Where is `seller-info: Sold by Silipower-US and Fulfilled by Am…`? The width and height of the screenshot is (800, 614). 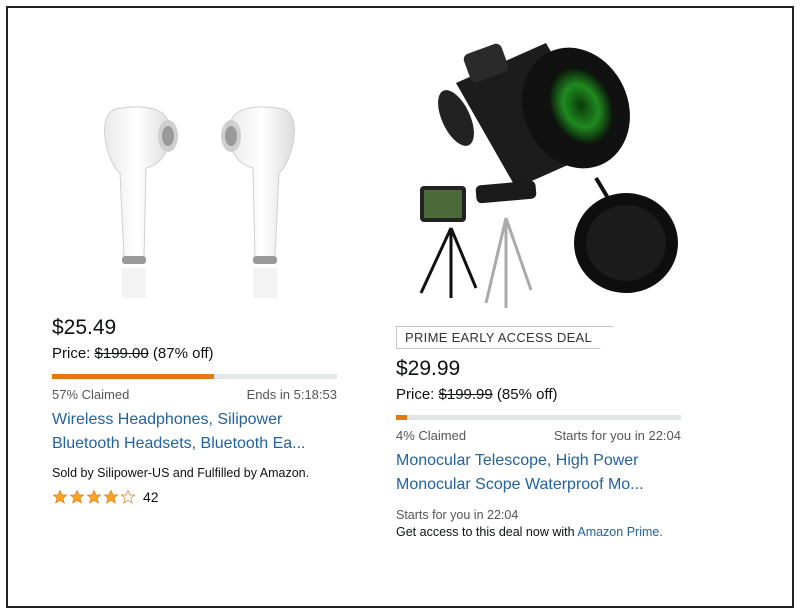
seller-info: Sold by Silipower-US and Fulfilled by Am… is located at coordinates (181, 473).